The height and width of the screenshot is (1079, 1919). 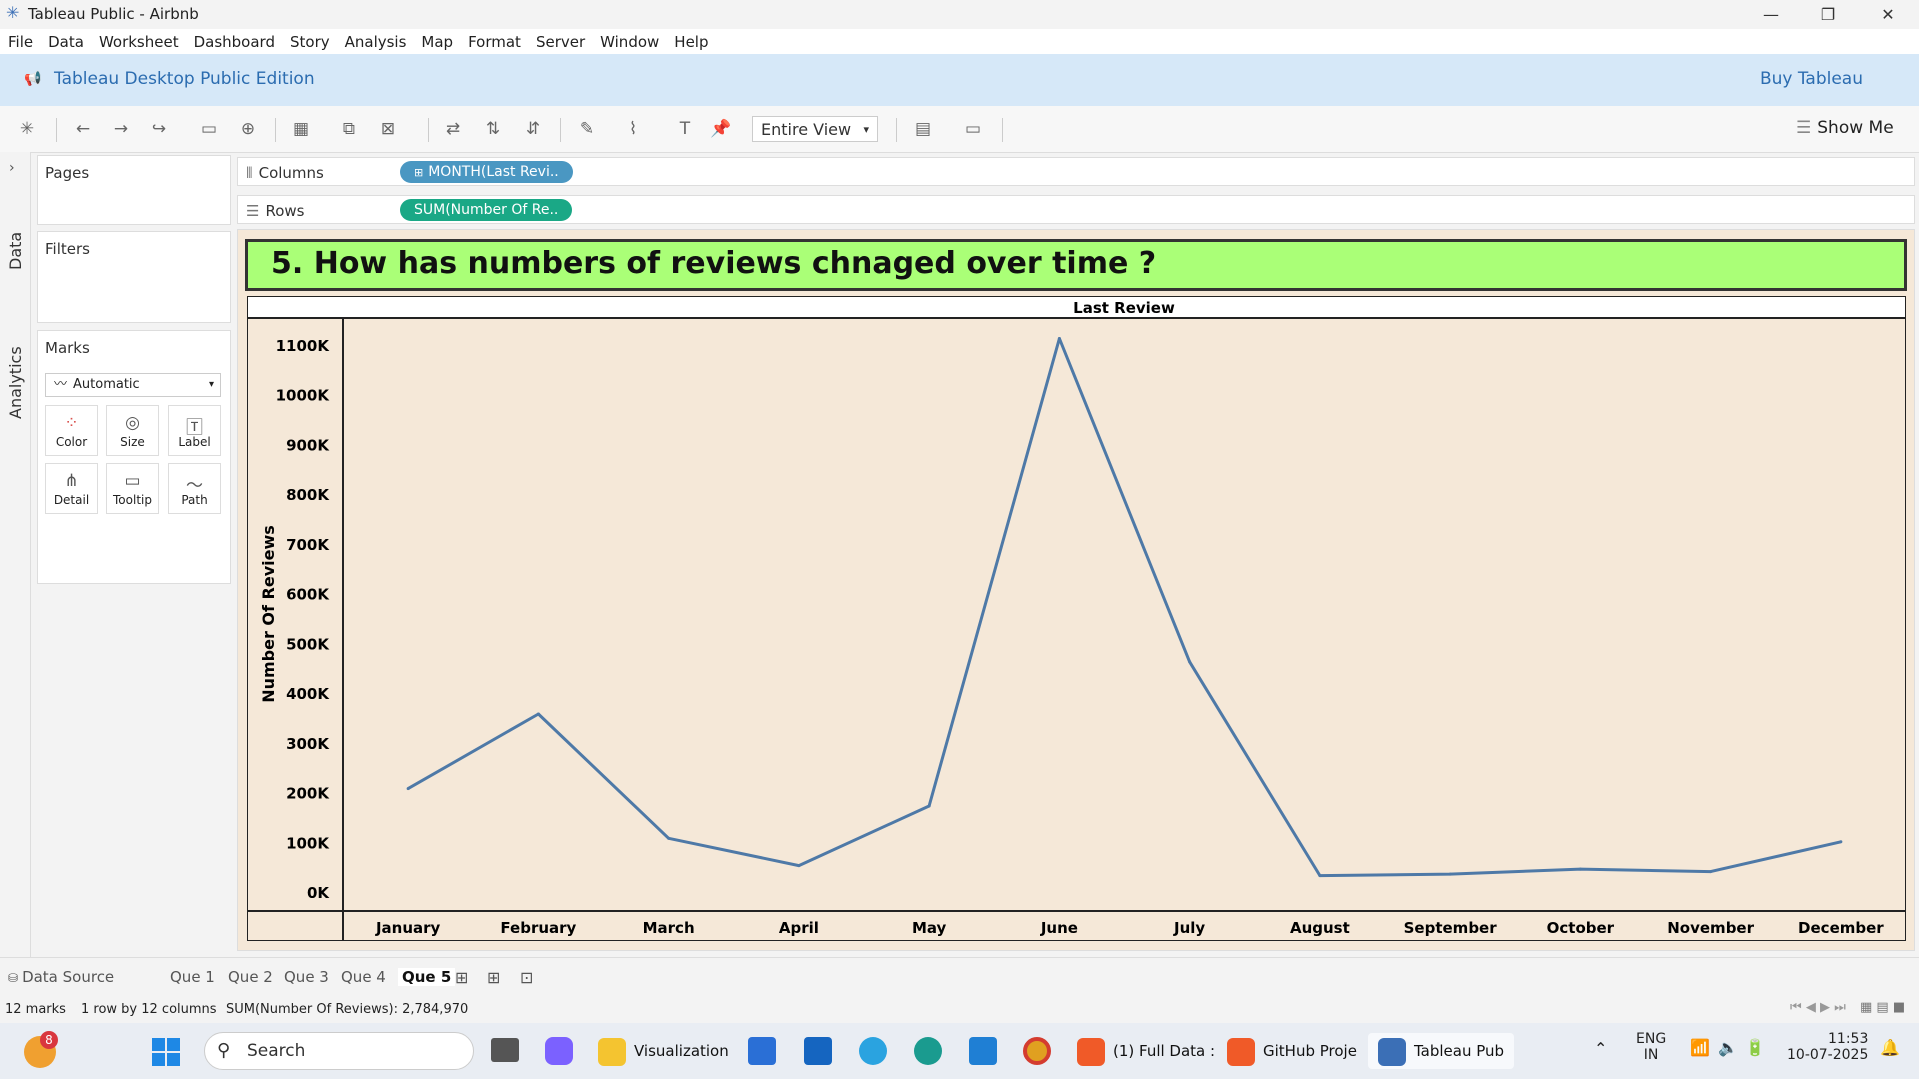 I want to click on show-labels-icon: T, so click(x=685, y=129).